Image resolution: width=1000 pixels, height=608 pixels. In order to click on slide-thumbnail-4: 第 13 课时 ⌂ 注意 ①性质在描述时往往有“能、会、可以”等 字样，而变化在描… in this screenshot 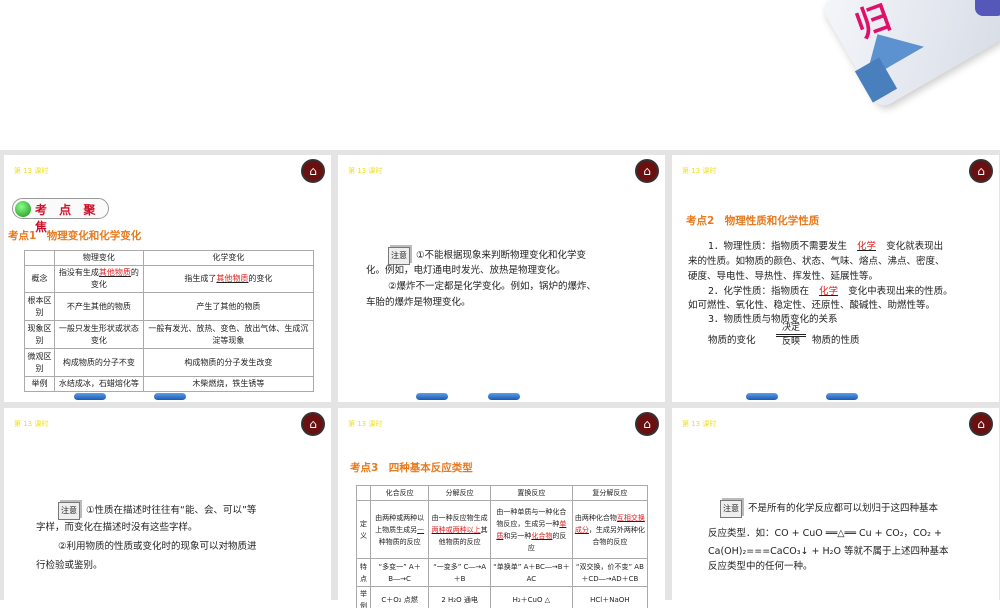, I will do `click(167, 508)`.